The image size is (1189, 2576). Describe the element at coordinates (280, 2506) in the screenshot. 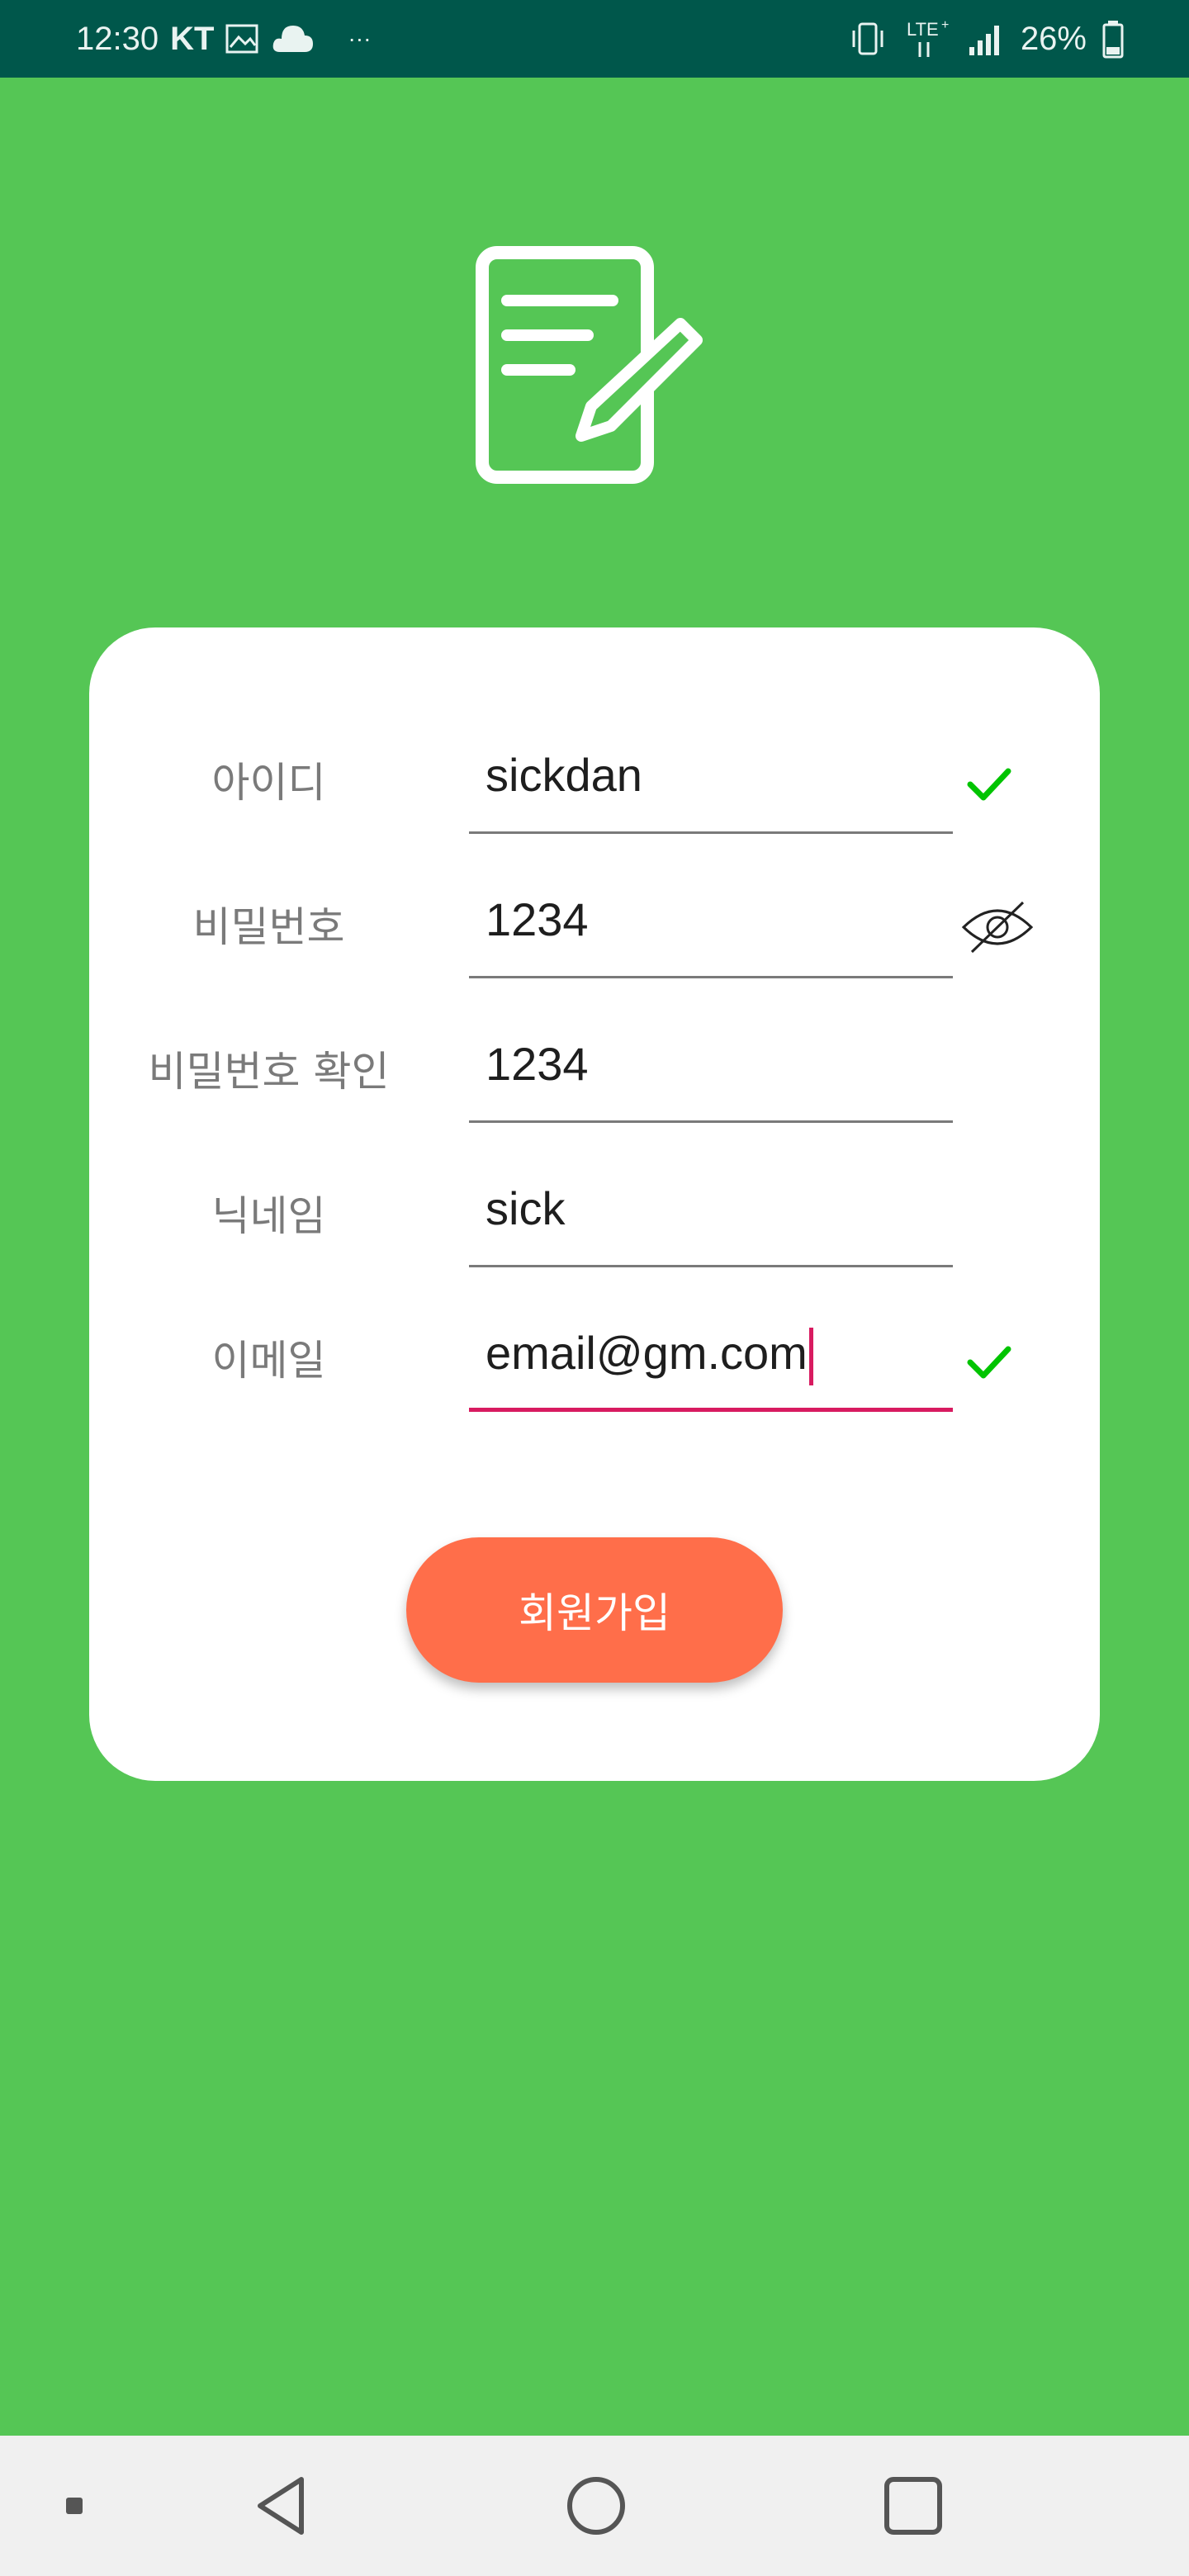

I see `back-icon` at that location.